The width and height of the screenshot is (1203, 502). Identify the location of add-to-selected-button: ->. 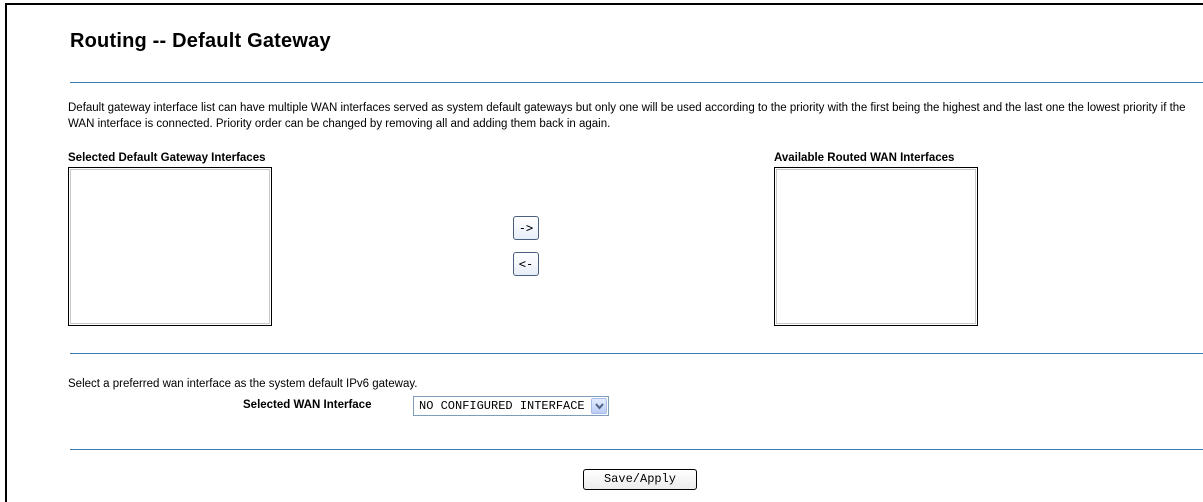
(526, 228).